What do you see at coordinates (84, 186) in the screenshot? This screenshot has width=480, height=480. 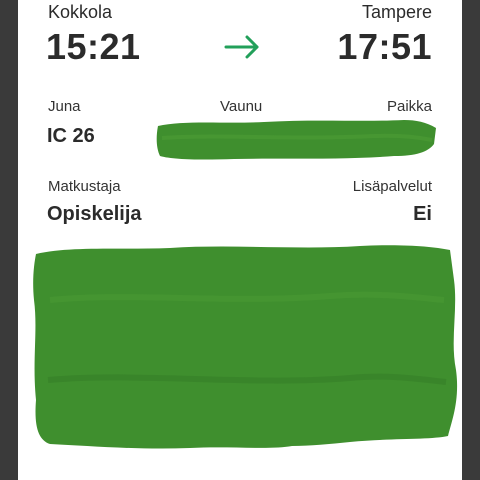 I see `passenger-label: Matkustaja` at bounding box center [84, 186].